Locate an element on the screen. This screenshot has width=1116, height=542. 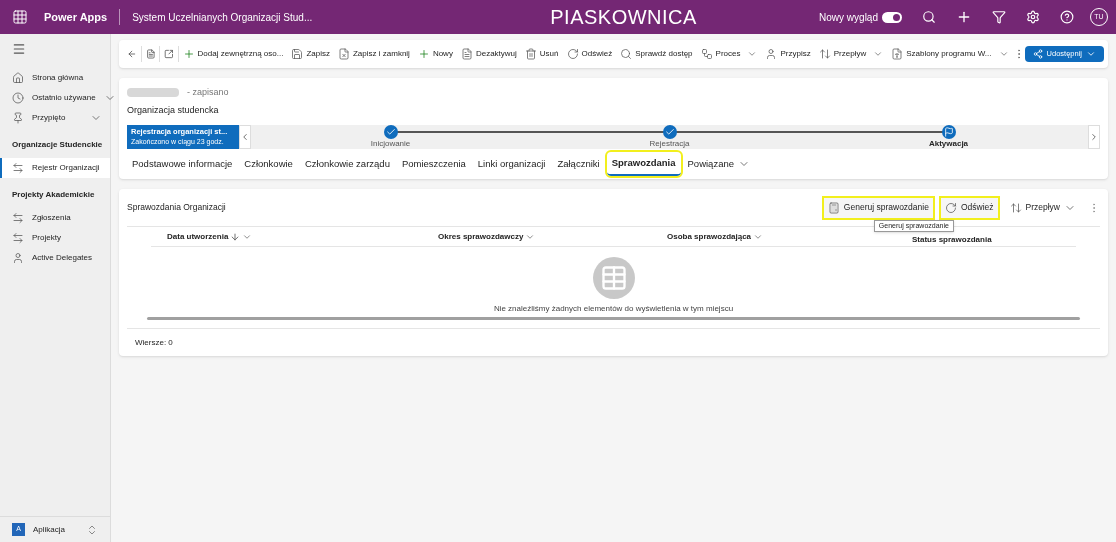
sidebar-item: Przypięto is located at coordinates (55, 118).